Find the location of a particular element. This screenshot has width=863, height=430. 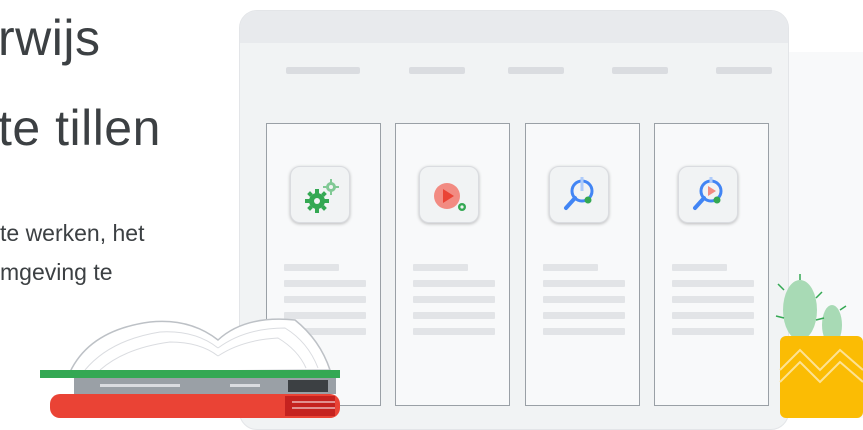

search-insights-icon is located at coordinates (579, 193).